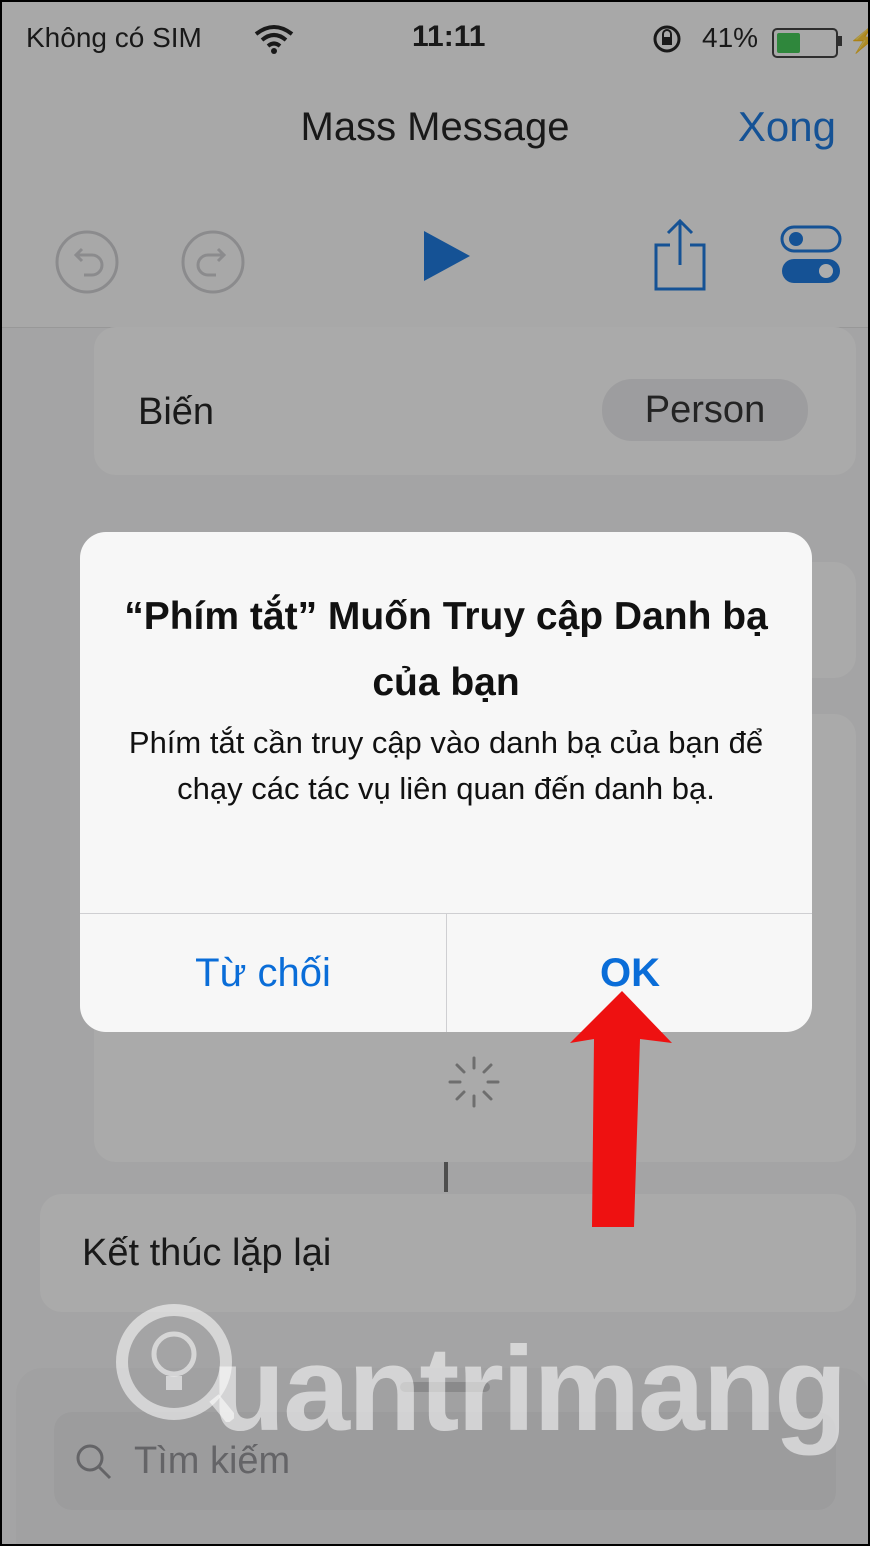  Describe the element at coordinates (621, 1109) in the screenshot. I see `red-arrow-icon` at that location.